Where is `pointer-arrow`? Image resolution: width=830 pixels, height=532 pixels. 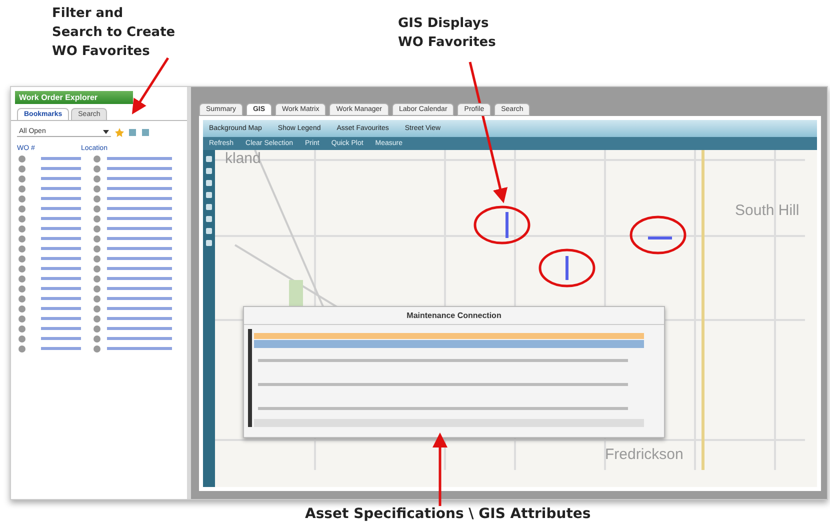 pointer-arrow is located at coordinates (151, 85).